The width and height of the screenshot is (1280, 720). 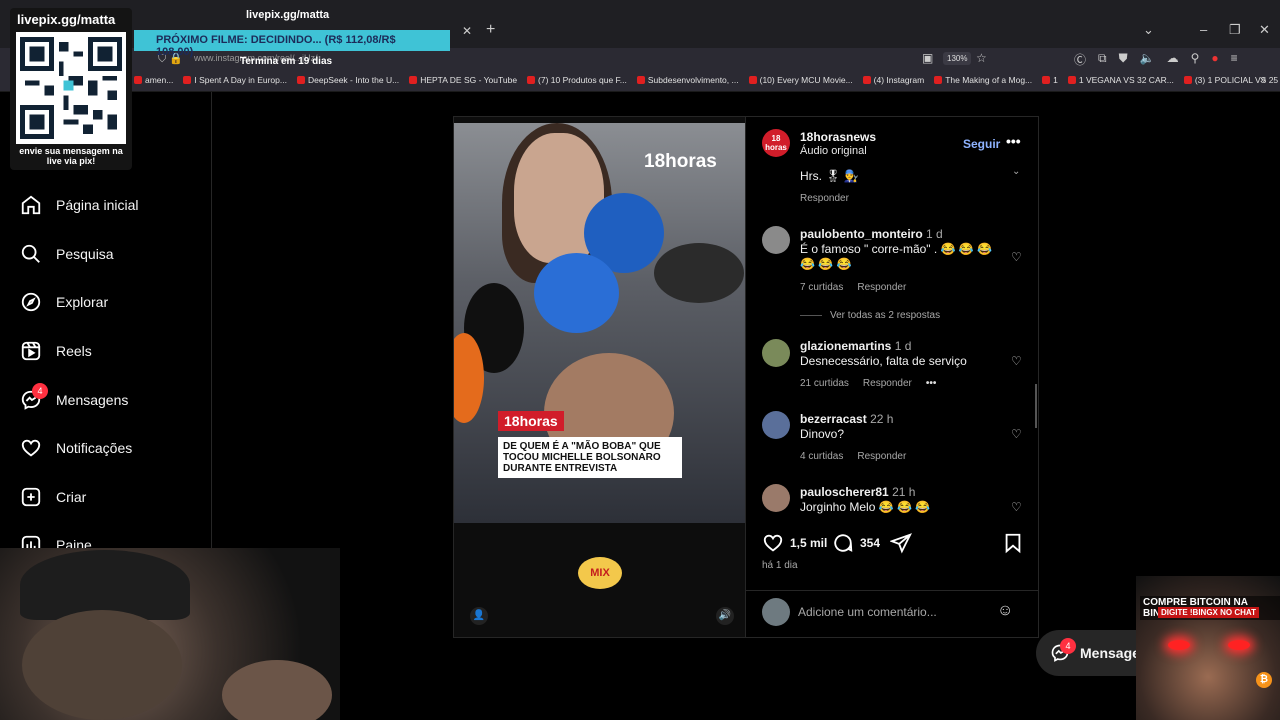 I want to click on sidebar-item-notifications: Notificações, so click(x=76, y=448).